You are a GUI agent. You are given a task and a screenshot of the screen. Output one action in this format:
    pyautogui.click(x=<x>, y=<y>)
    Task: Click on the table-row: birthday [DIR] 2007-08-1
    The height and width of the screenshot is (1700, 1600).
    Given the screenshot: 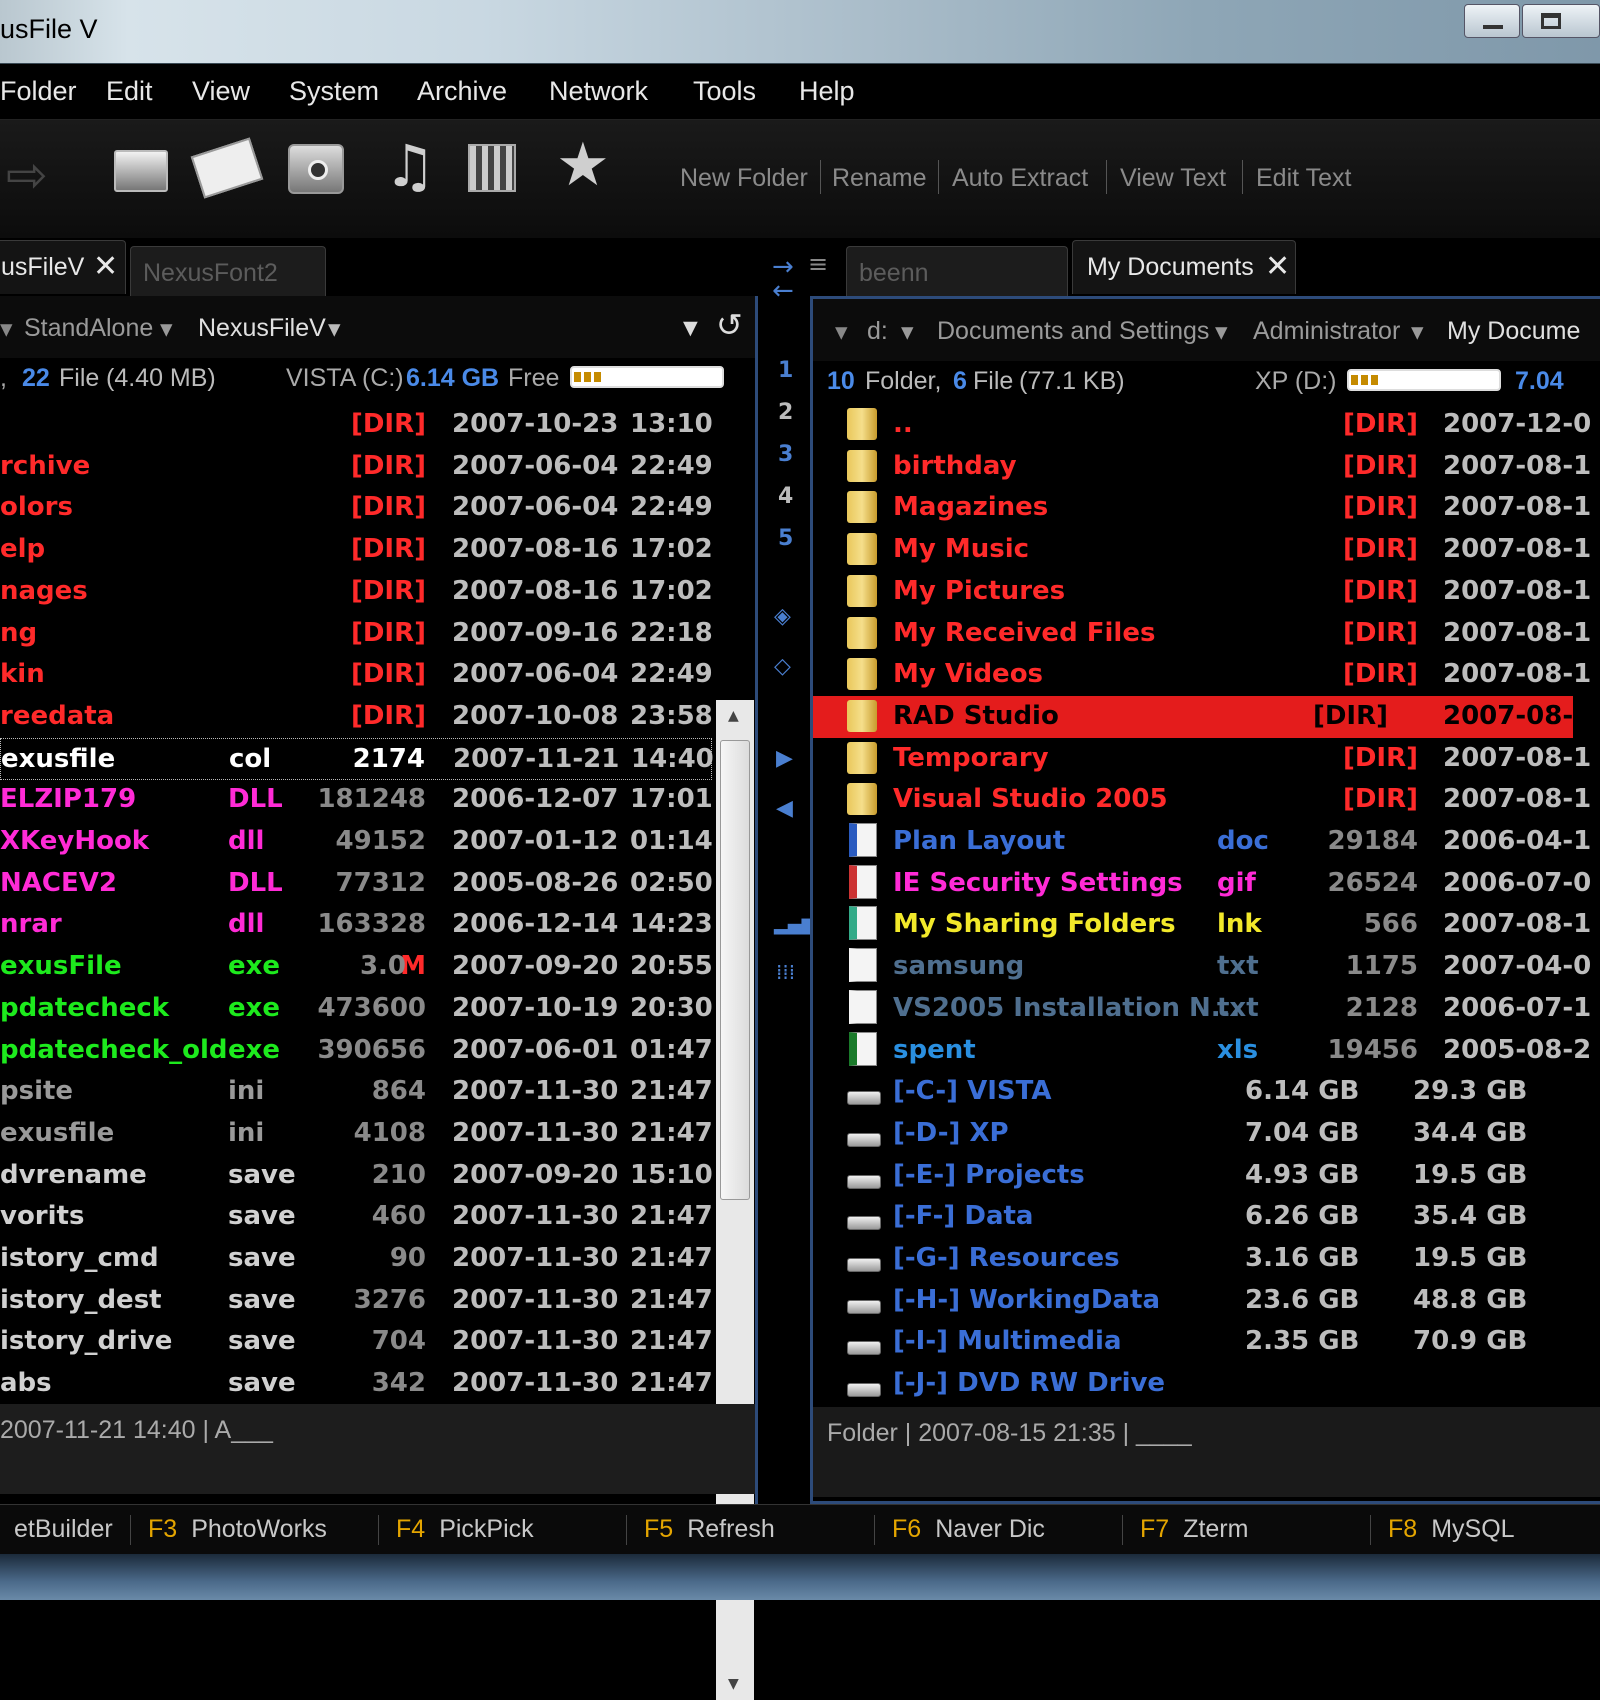 What is the action you would take?
    pyautogui.click(x=1206, y=467)
    